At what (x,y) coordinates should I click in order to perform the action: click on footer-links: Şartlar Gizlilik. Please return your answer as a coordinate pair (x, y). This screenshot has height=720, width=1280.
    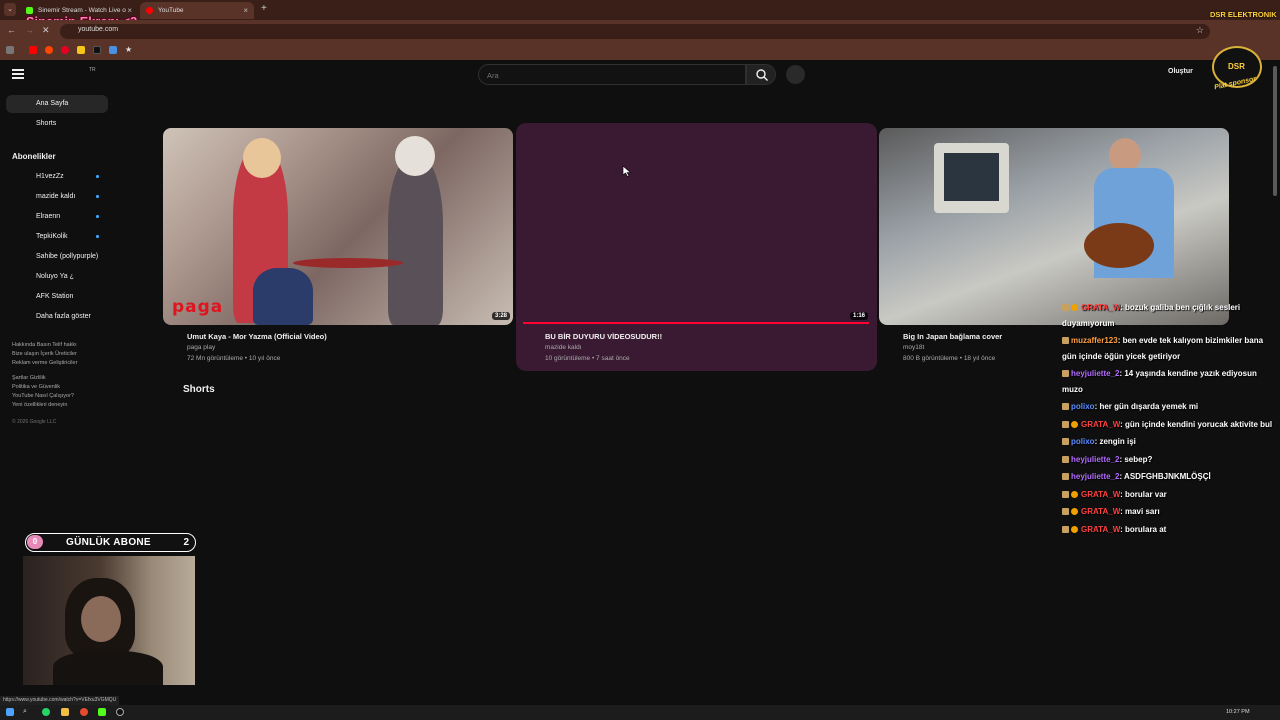
    Looking at the image, I should click on (29, 378).